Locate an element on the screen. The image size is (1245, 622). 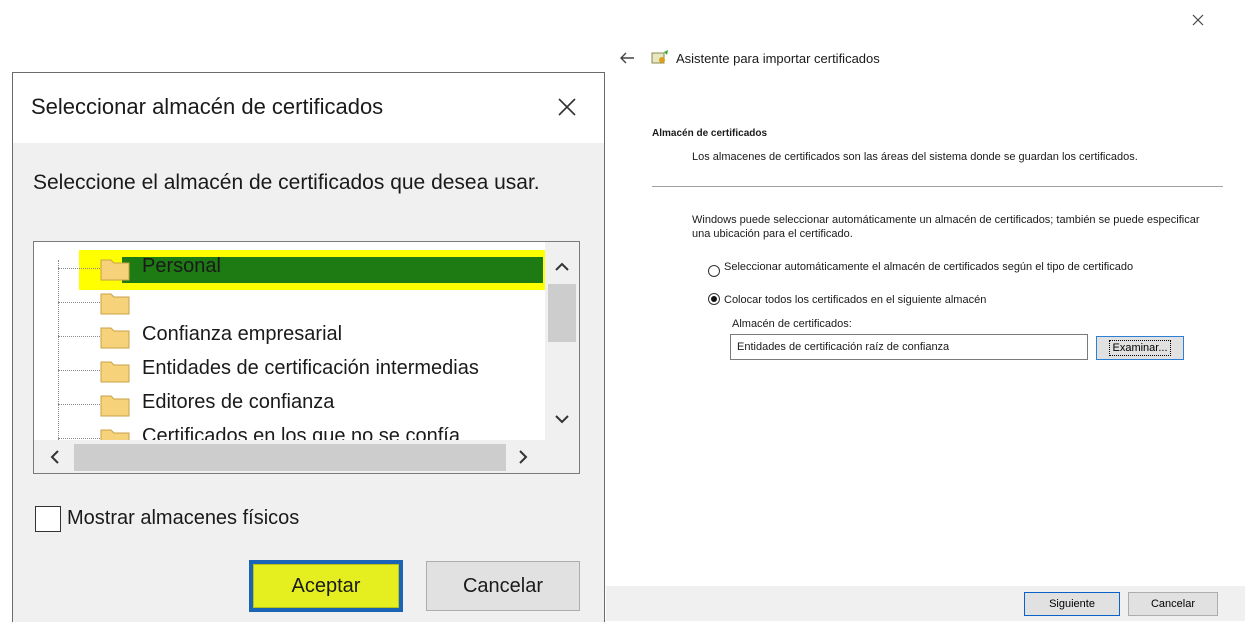
tree-item-trusted-publishers: Editores de confianza is located at coordinates (305, 405).